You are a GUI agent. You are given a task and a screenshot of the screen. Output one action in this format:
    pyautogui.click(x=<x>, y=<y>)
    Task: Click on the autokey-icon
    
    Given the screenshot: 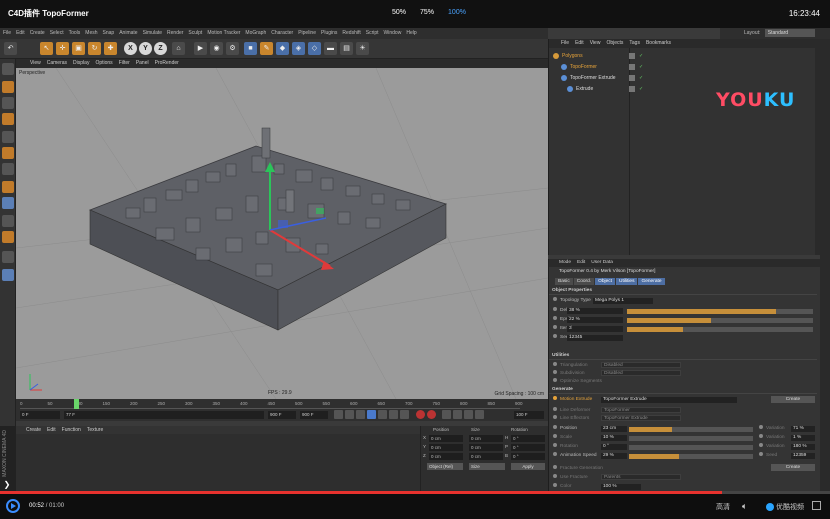 What is the action you would take?
    pyautogui.click(x=431, y=414)
    